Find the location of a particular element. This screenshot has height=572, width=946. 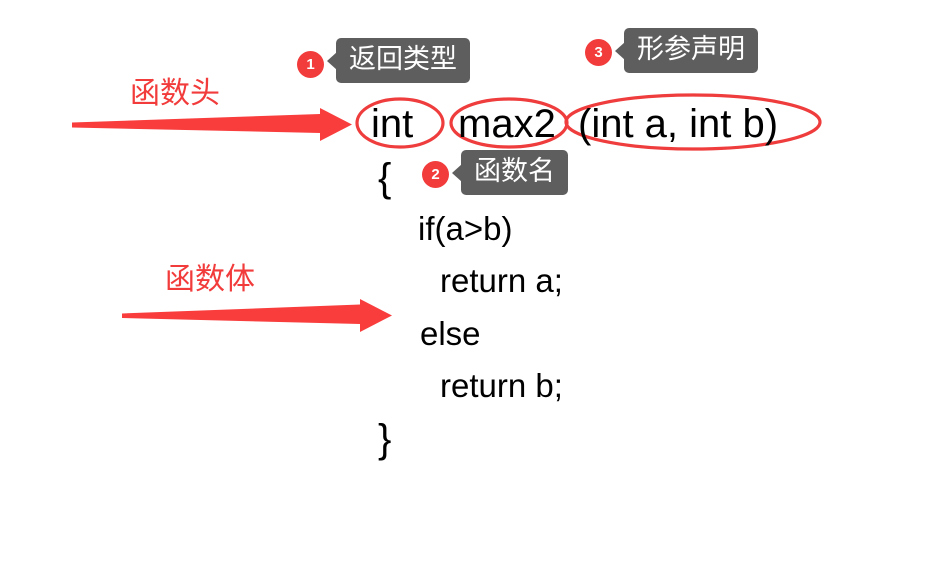

side-label-function-header: 函数头 is located at coordinates (175, 93).